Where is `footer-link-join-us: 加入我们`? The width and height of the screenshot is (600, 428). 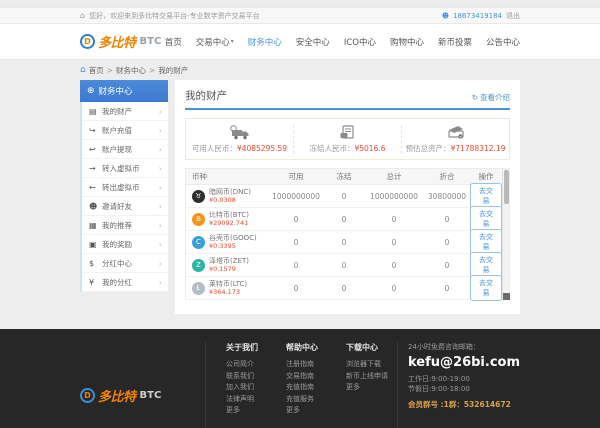 footer-link-join-us: 加入我们 is located at coordinates (242, 388).